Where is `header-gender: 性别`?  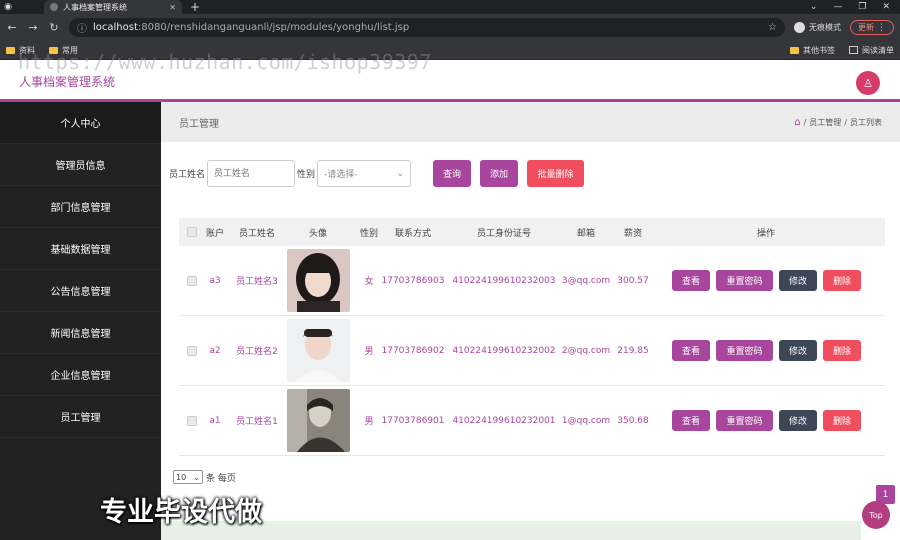 header-gender: 性别 is located at coordinates (368, 233).